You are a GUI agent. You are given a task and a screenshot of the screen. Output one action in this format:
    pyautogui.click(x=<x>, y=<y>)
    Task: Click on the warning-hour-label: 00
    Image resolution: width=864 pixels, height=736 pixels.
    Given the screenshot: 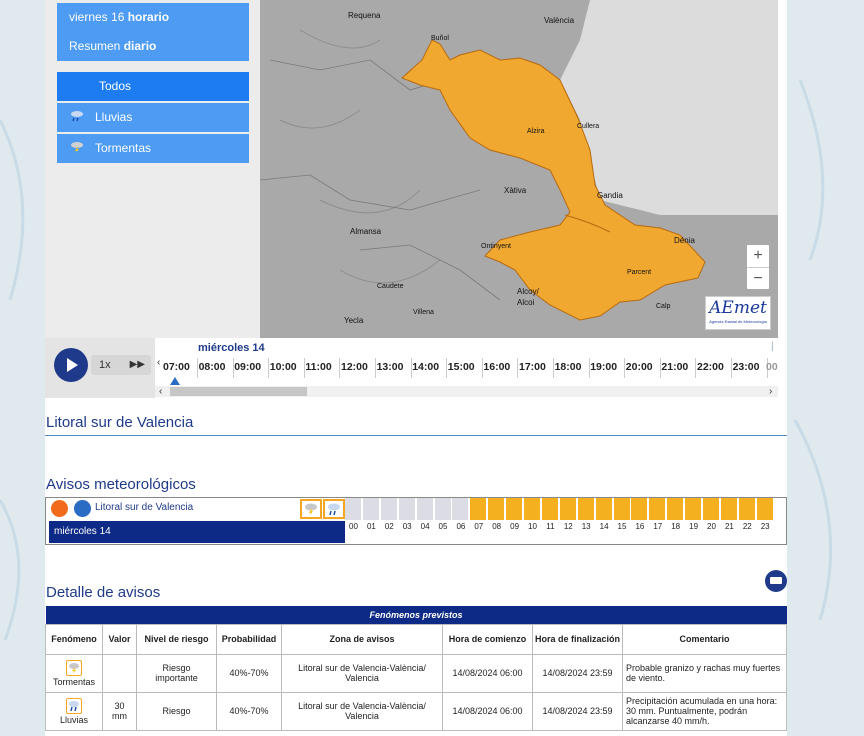 What is the action you would take?
    pyautogui.click(x=353, y=526)
    